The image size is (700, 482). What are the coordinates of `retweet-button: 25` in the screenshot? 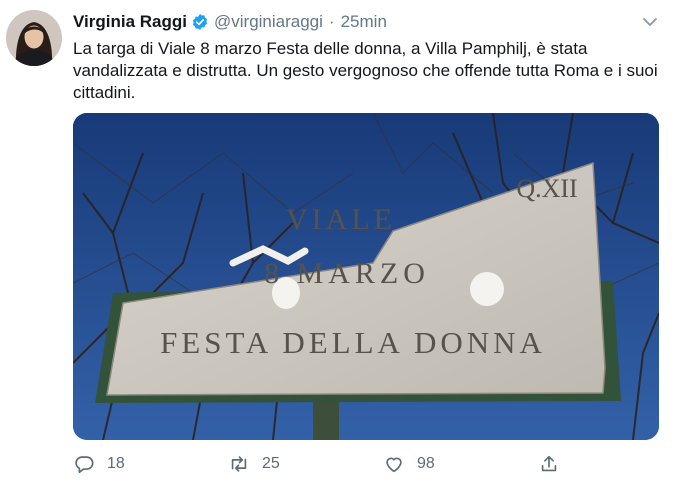 It's located at (254, 464).